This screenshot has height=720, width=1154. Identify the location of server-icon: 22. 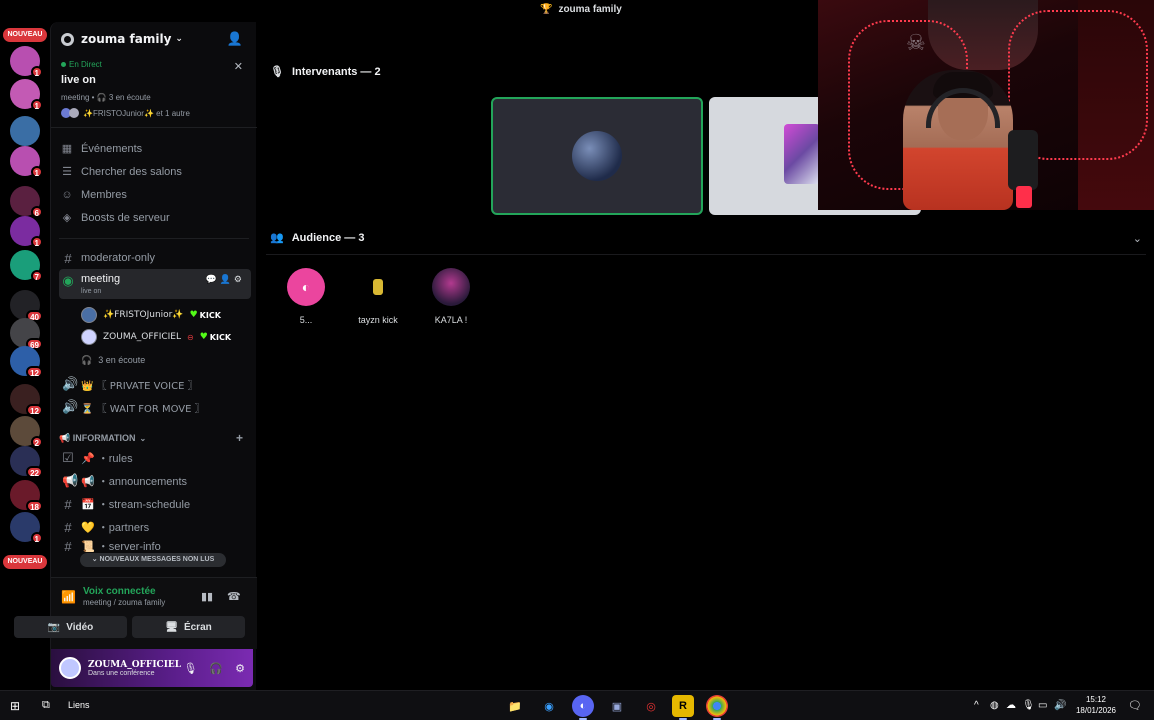
(26, 462).